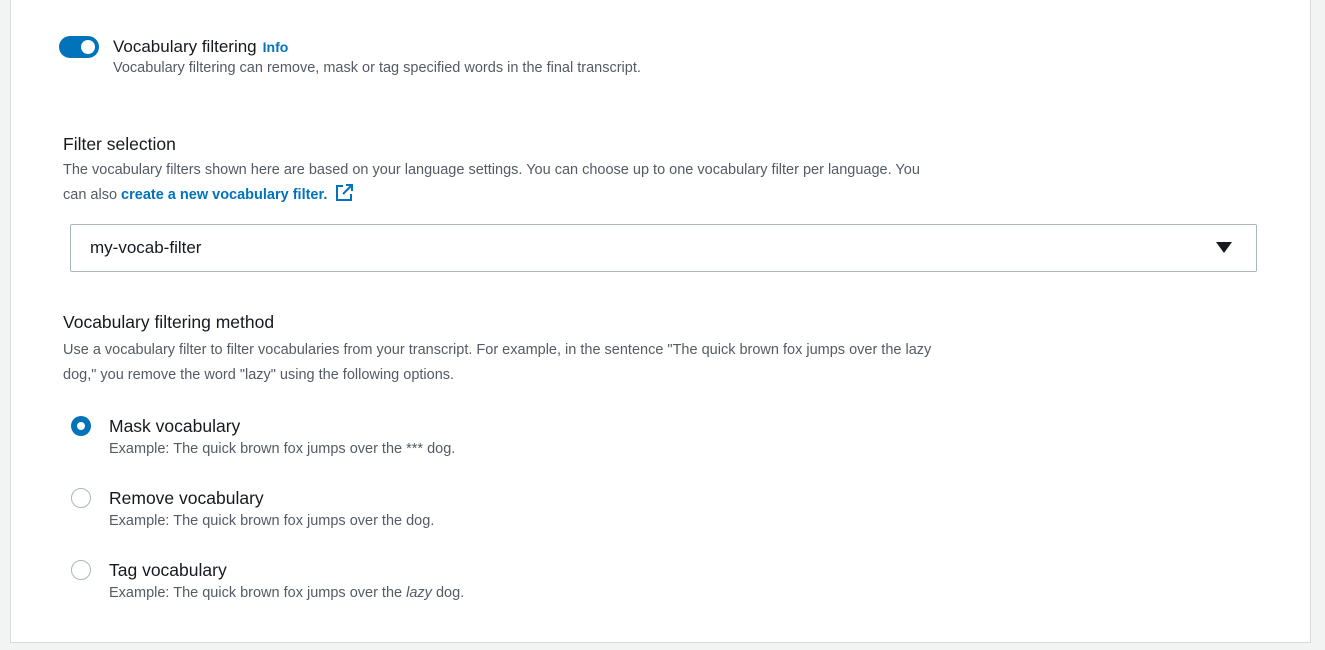 The width and height of the screenshot is (1325, 650). I want to click on info-link: Info, so click(276, 47).